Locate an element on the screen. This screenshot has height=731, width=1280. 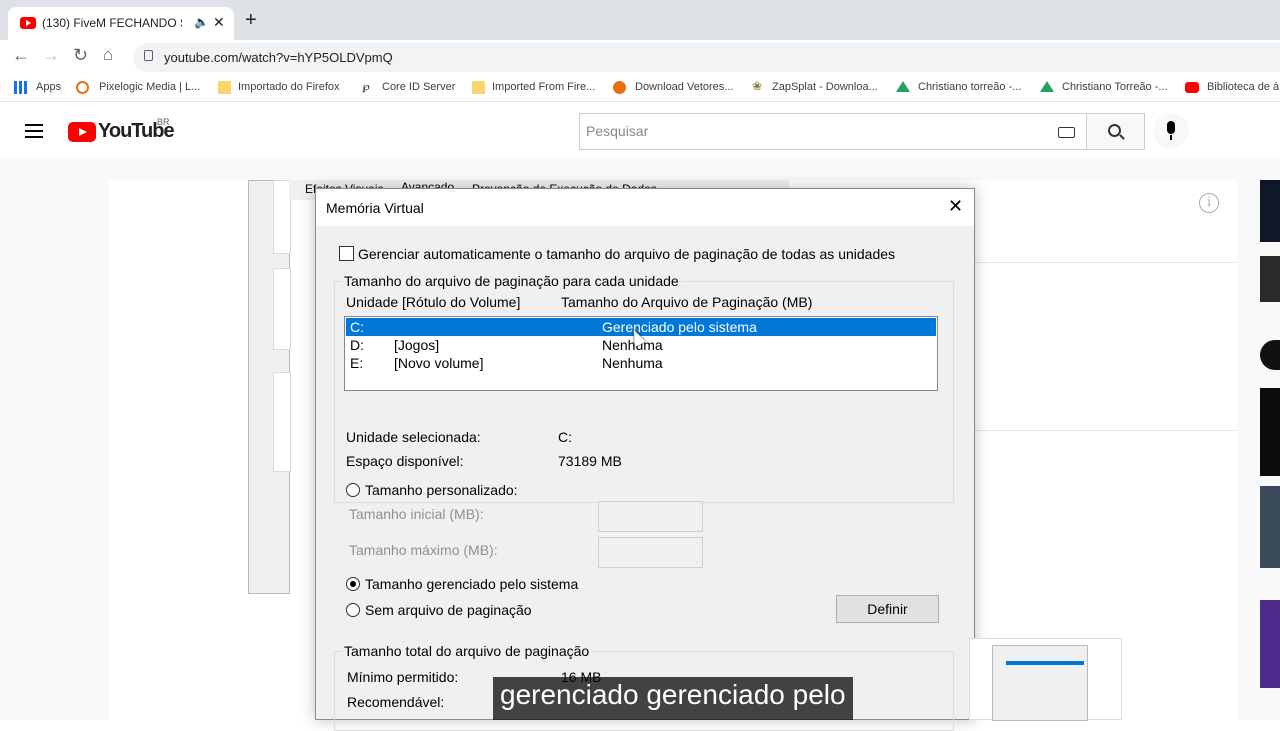
dialog-titlebar: Memória Virtual ✕ is located at coordinates (645, 207).